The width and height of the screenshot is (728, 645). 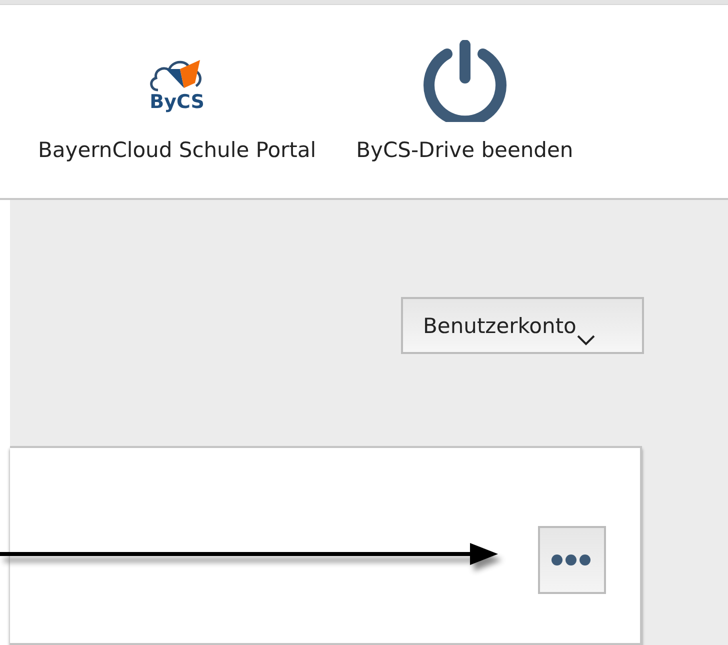 I want to click on account-dropdown: Benutzerkonto, so click(x=522, y=325).